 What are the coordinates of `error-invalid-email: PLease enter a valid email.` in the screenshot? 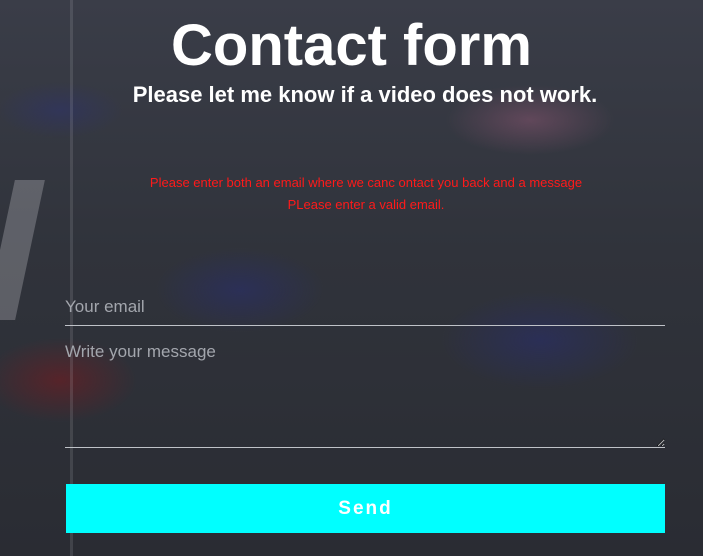 It's located at (366, 204).